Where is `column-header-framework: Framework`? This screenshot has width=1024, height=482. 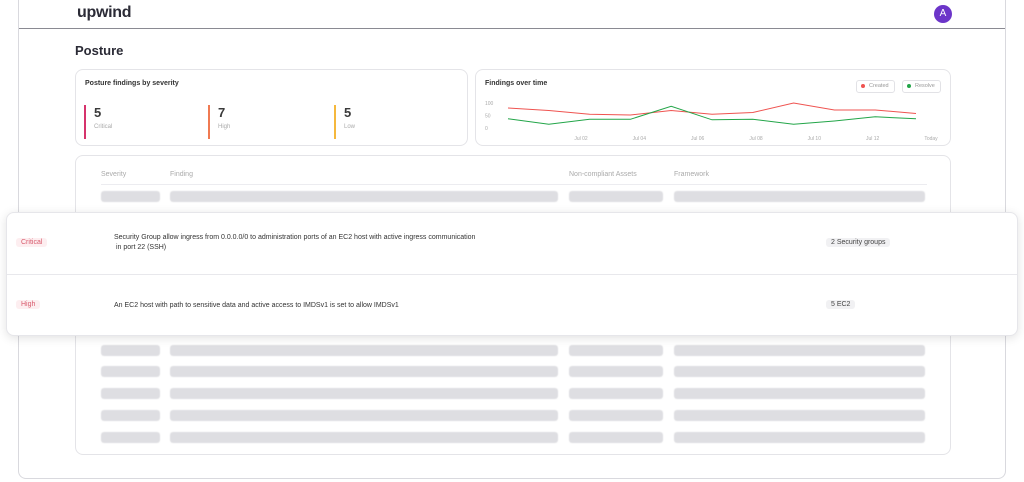 column-header-framework: Framework is located at coordinates (691, 174).